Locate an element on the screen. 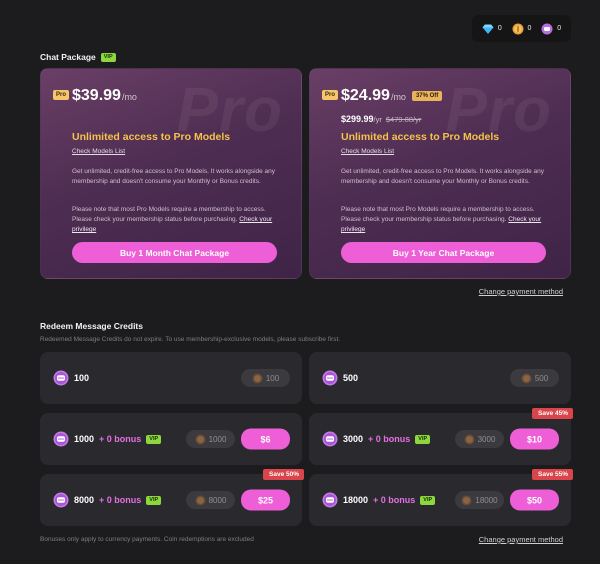 Image resolution: width=600 pixels, height=564 pixels. redeem-coin-button: 1000 is located at coordinates (210, 439).